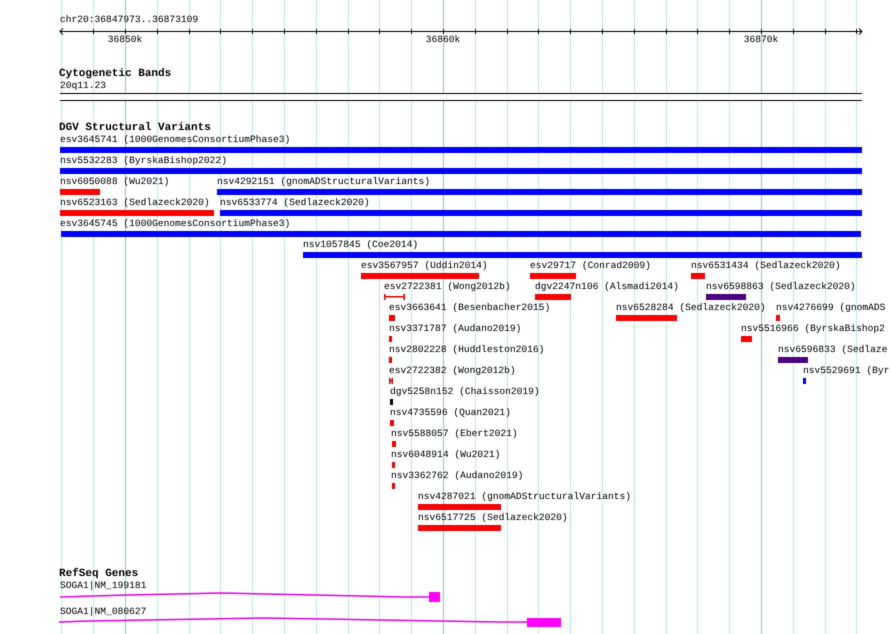 Image resolution: width=890 pixels, height=634 pixels. I want to click on variant-label: nsv5588057 (Ebert2021), so click(454, 434).